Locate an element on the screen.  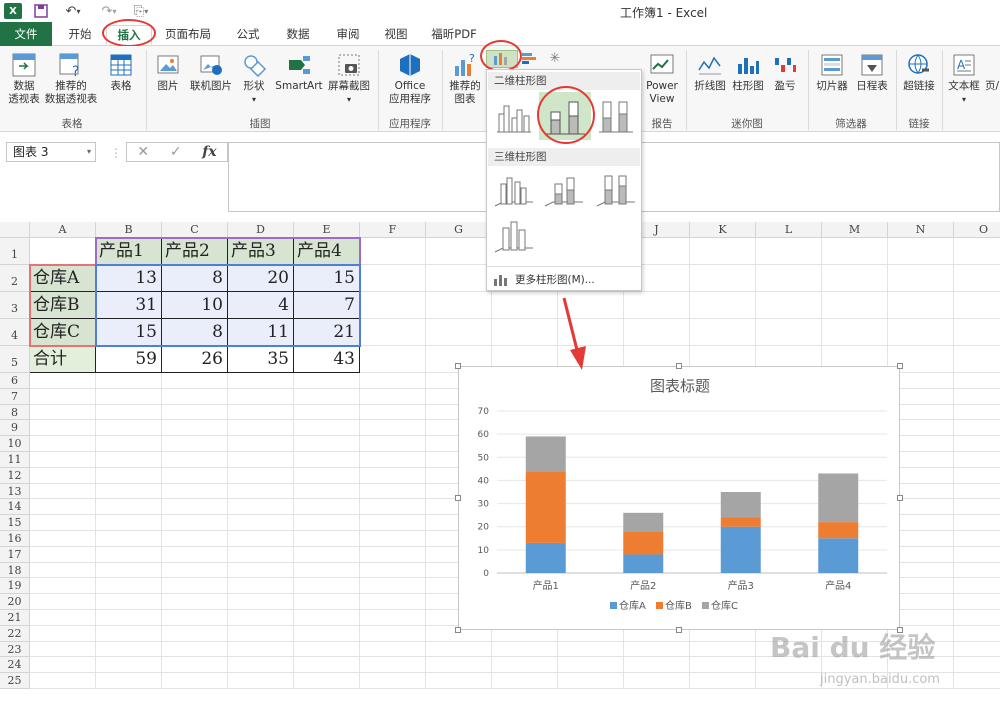
tab-foxit-pdf: 福昕PDF is located at coordinates (454, 35).